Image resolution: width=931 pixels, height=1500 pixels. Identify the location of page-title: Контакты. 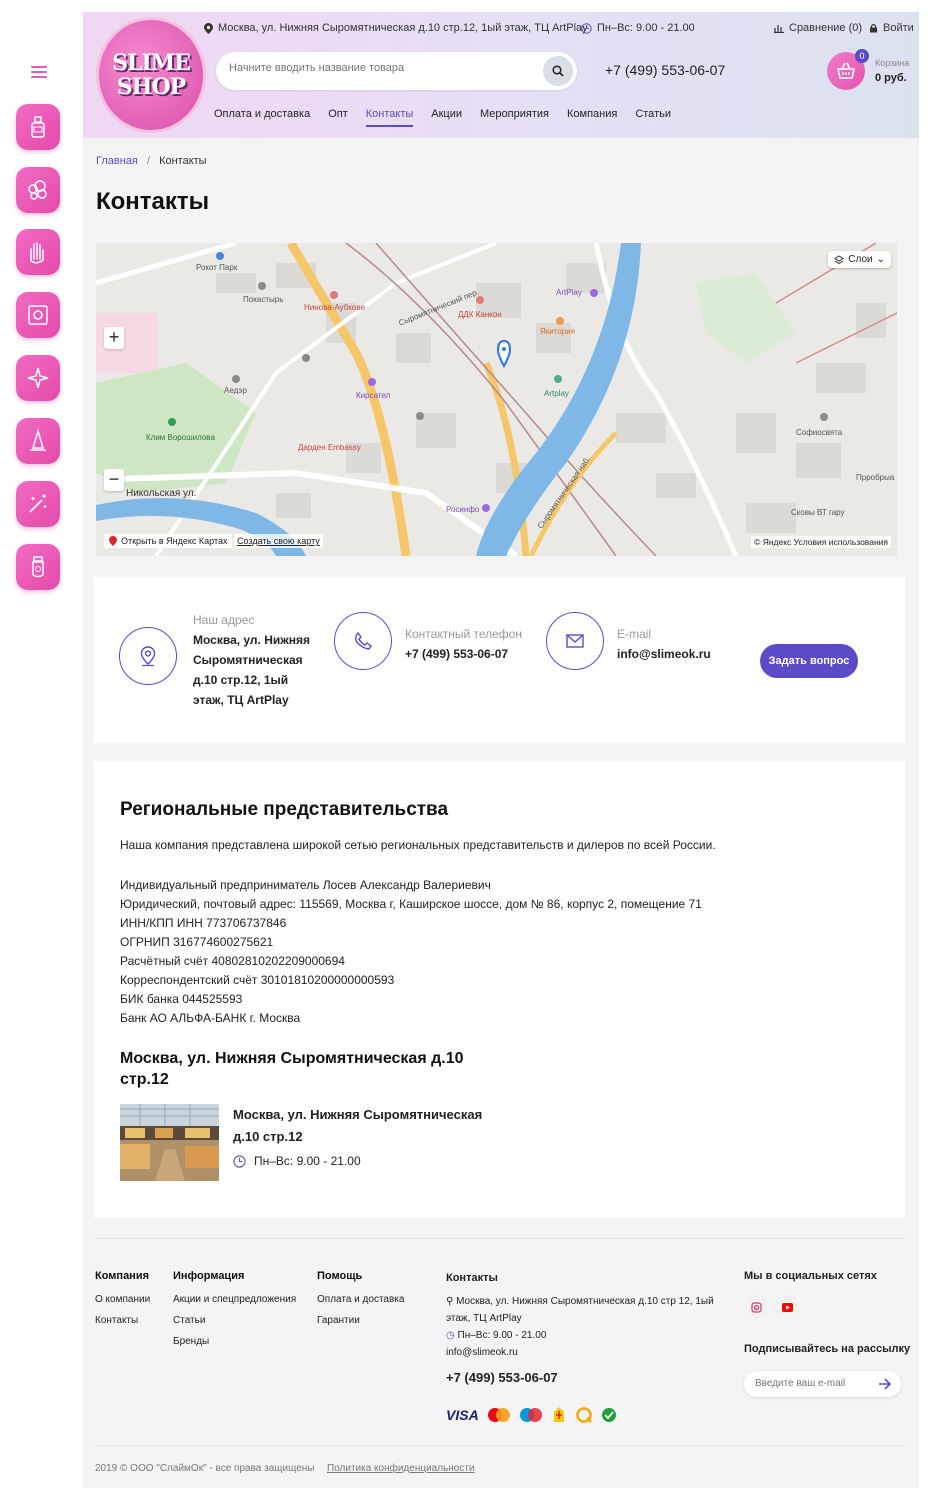
(153, 201).